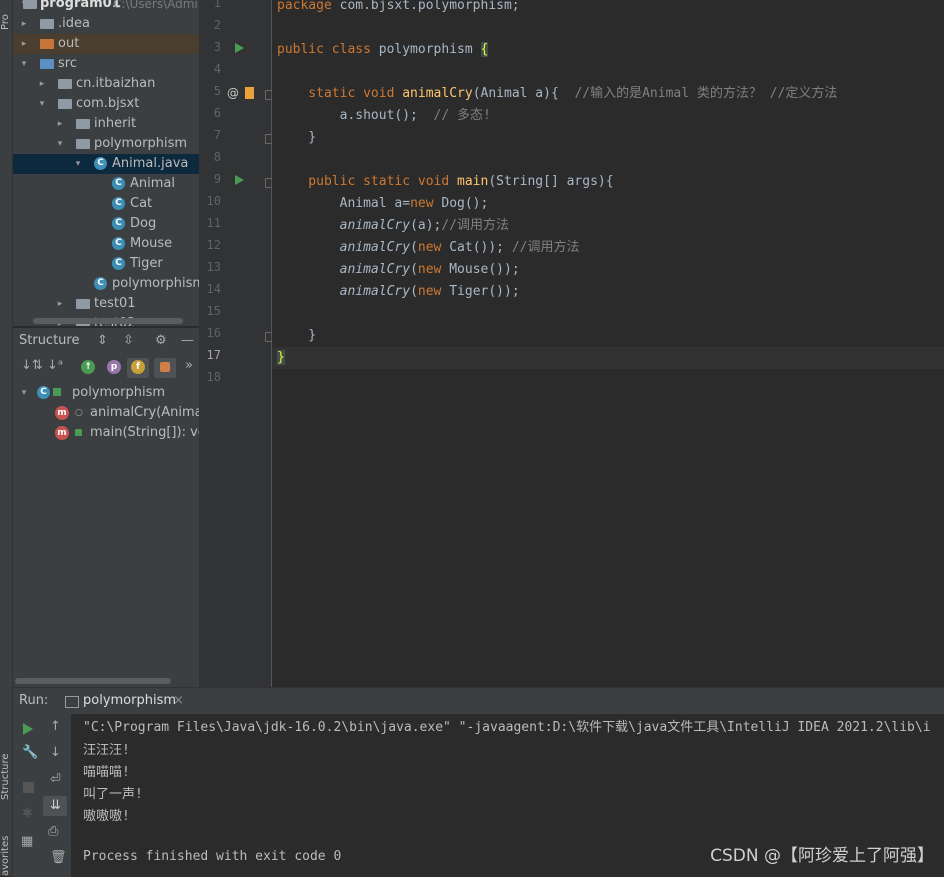 Image resolution: width=944 pixels, height=877 pixels. I want to click on show-fields-icon: f, so click(138, 367).